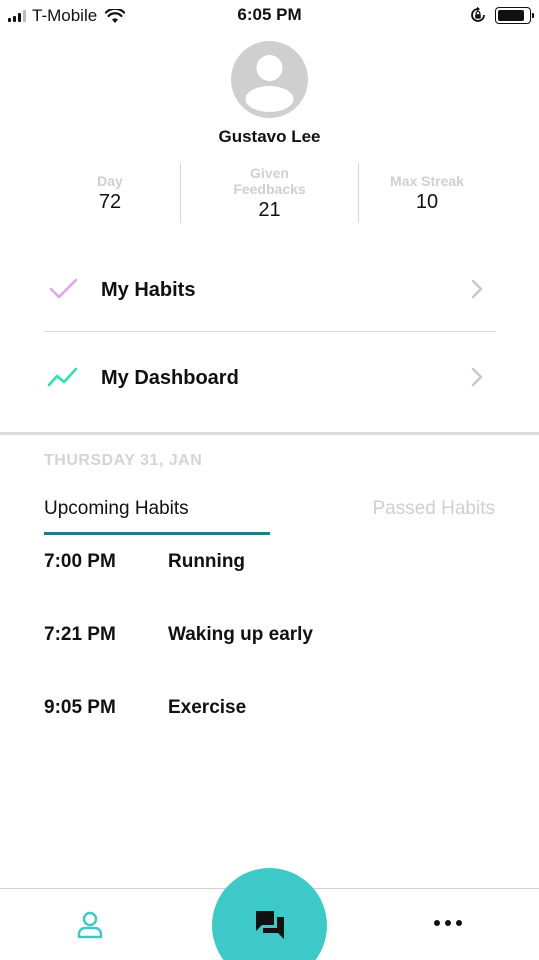 This screenshot has width=539, height=960. Describe the element at coordinates (270, 712) in the screenshot. I see `habit-item: 9:05 PM Exercise` at that location.